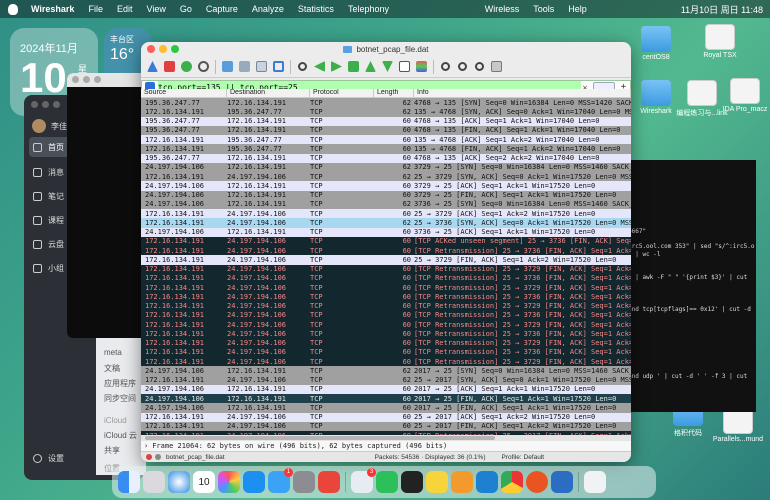 This screenshot has height=500, width=770. Describe the element at coordinates (412, 482) in the screenshot. I see `terminal-icon` at that location.